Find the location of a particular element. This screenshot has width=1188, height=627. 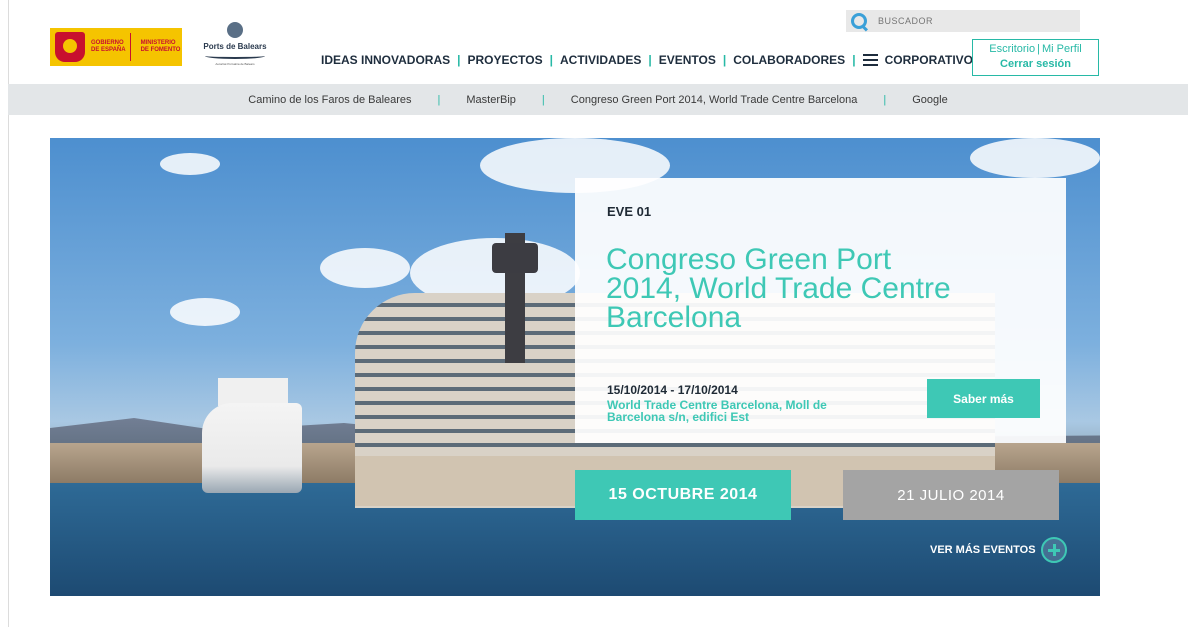

nav-item-proyectos: PROYECTOS is located at coordinates (504, 60).